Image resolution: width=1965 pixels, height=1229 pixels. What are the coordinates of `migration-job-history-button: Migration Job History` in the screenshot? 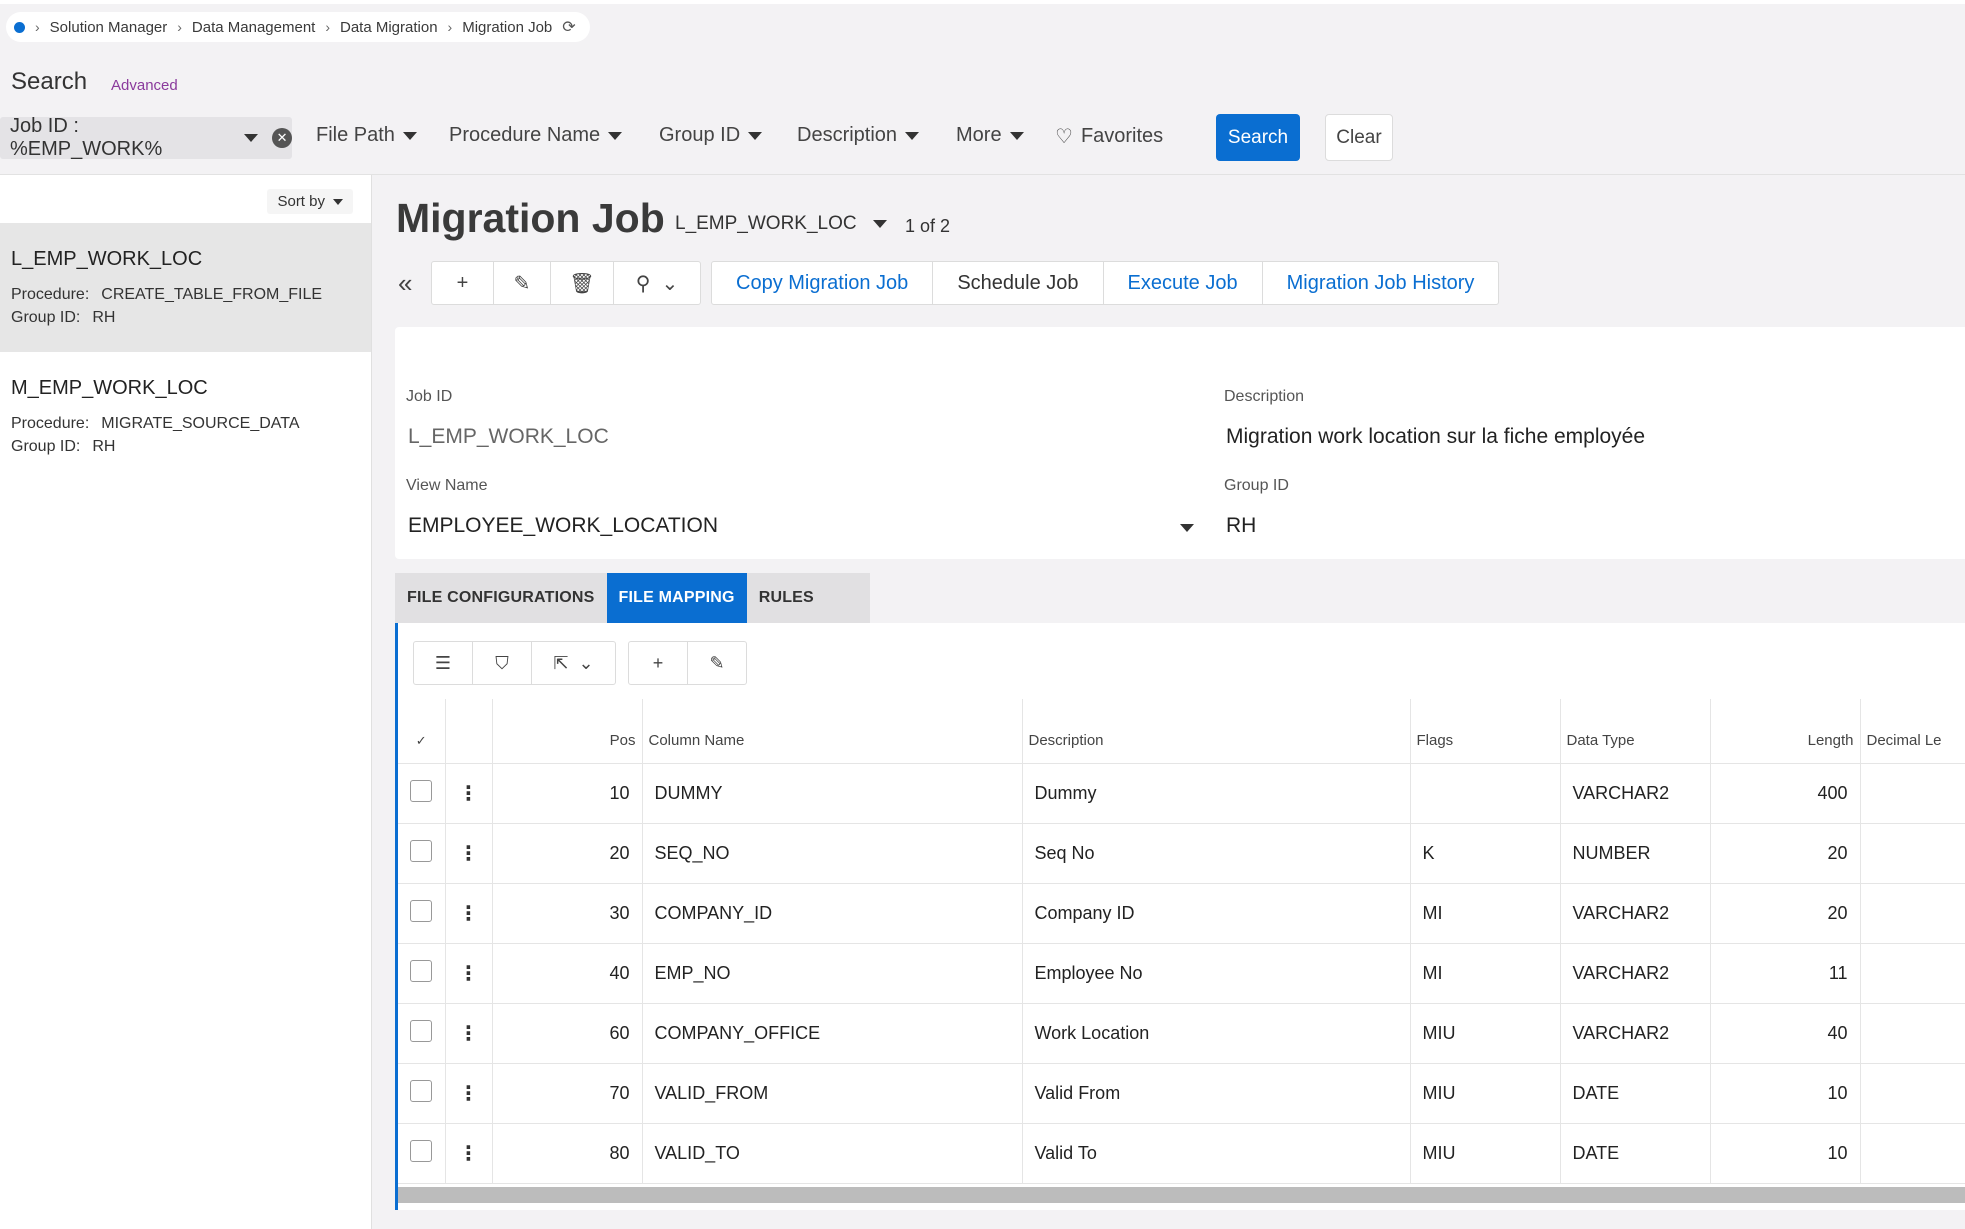 It's located at (1381, 283).